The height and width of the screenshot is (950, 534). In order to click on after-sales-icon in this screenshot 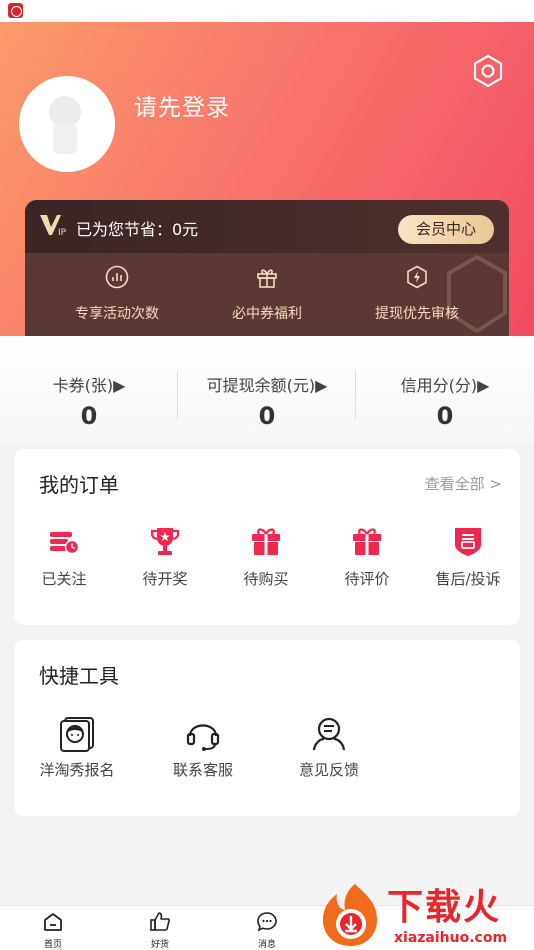, I will do `click(468, 542)`.